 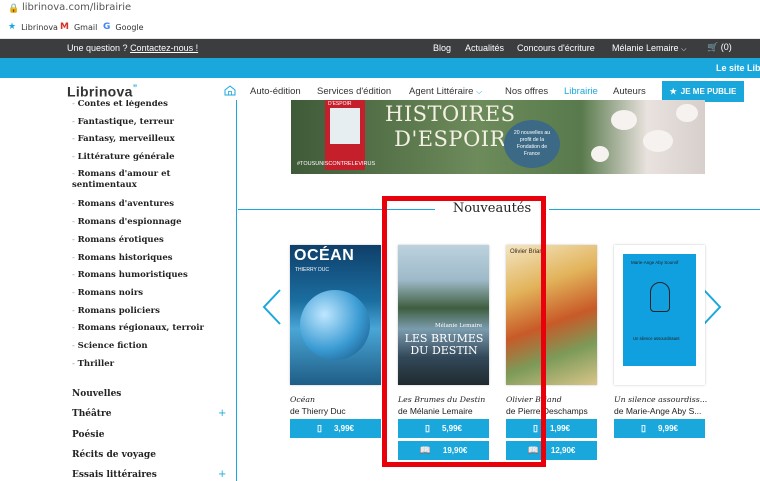 What do you see at coordinates (129, 27) in the screenshot?
I see `bookmark-label: Google` at bounding box center [129, 27].